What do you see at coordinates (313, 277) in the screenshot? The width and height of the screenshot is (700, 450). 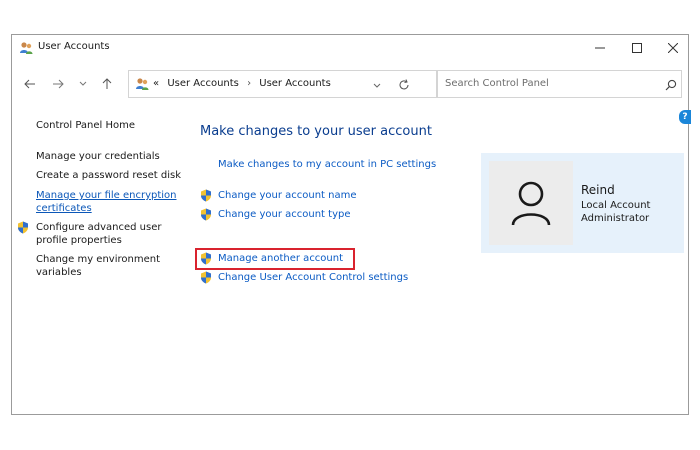 I see `change-uac-settings-link: Change User Account Control settings` at bounding box center [313, 277].